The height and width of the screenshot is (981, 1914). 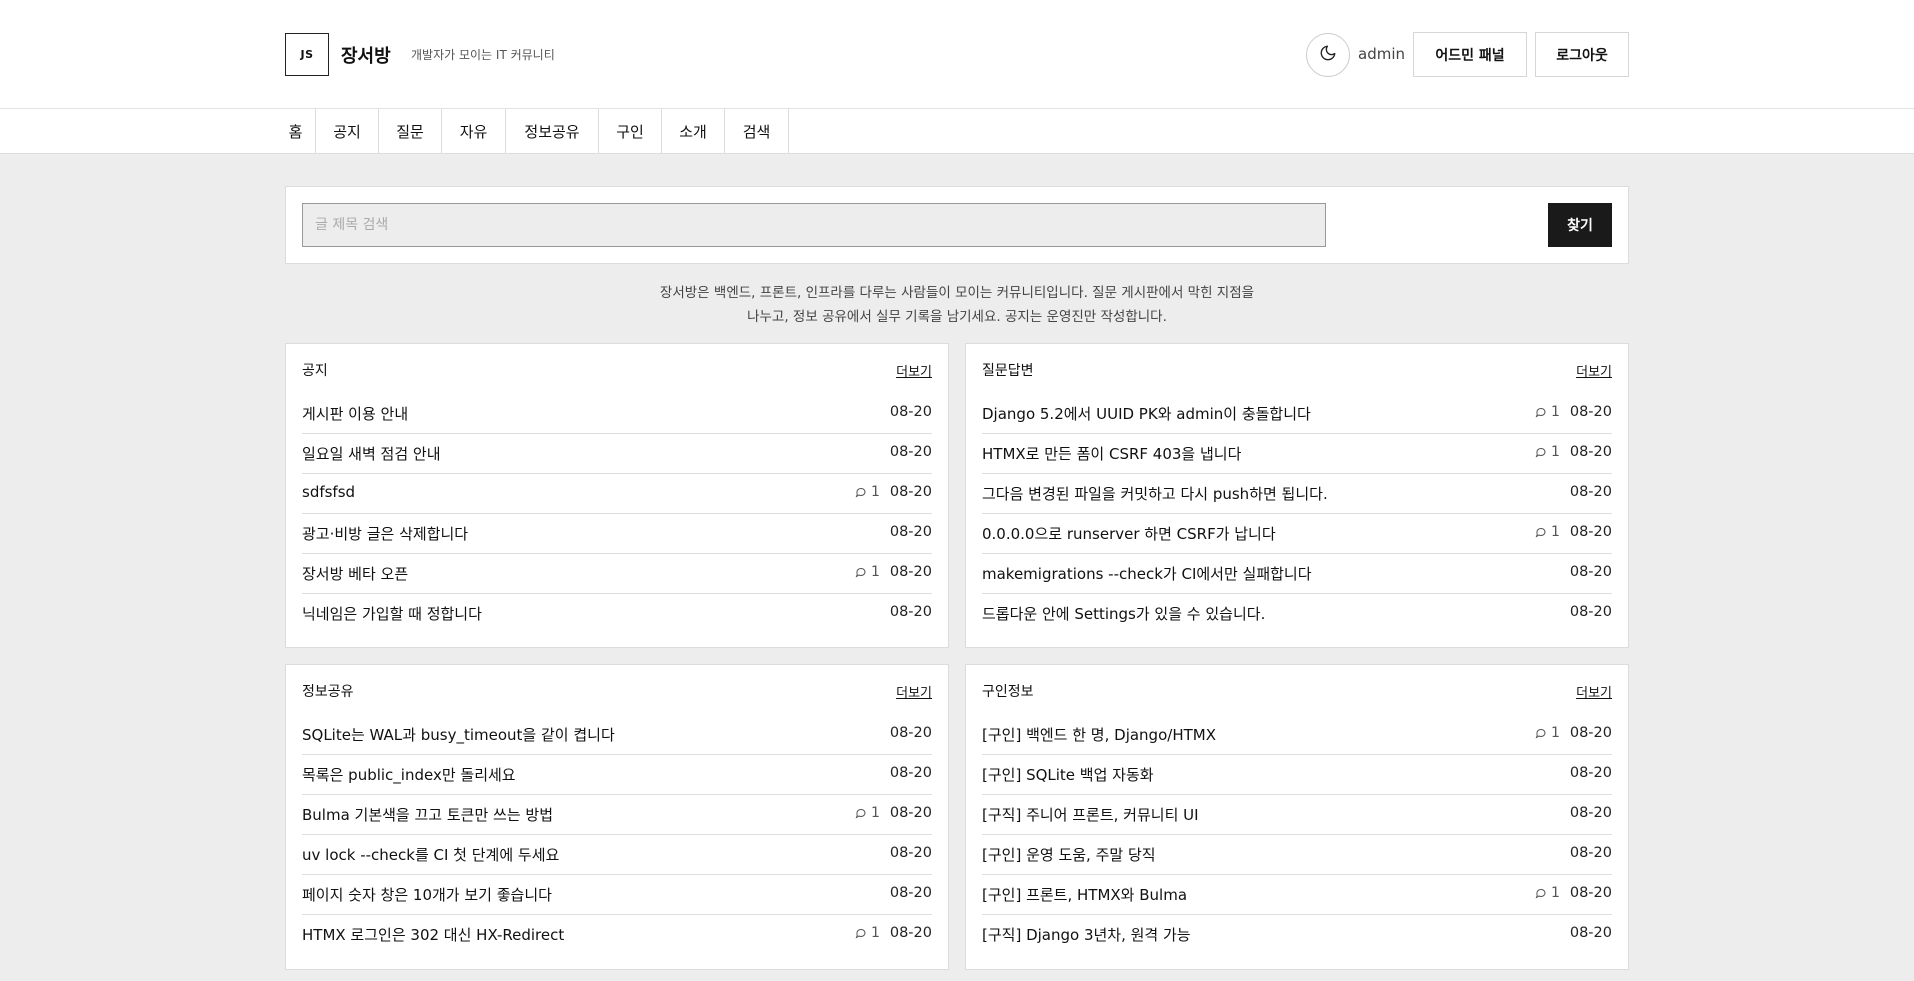 What do you see at coordinates (617, 735) in the screenshot?
I see `post-row: SQLite는 WAL과 busy_timeout을 같이 켭니다 08-20` at bounding box center [617, 735].